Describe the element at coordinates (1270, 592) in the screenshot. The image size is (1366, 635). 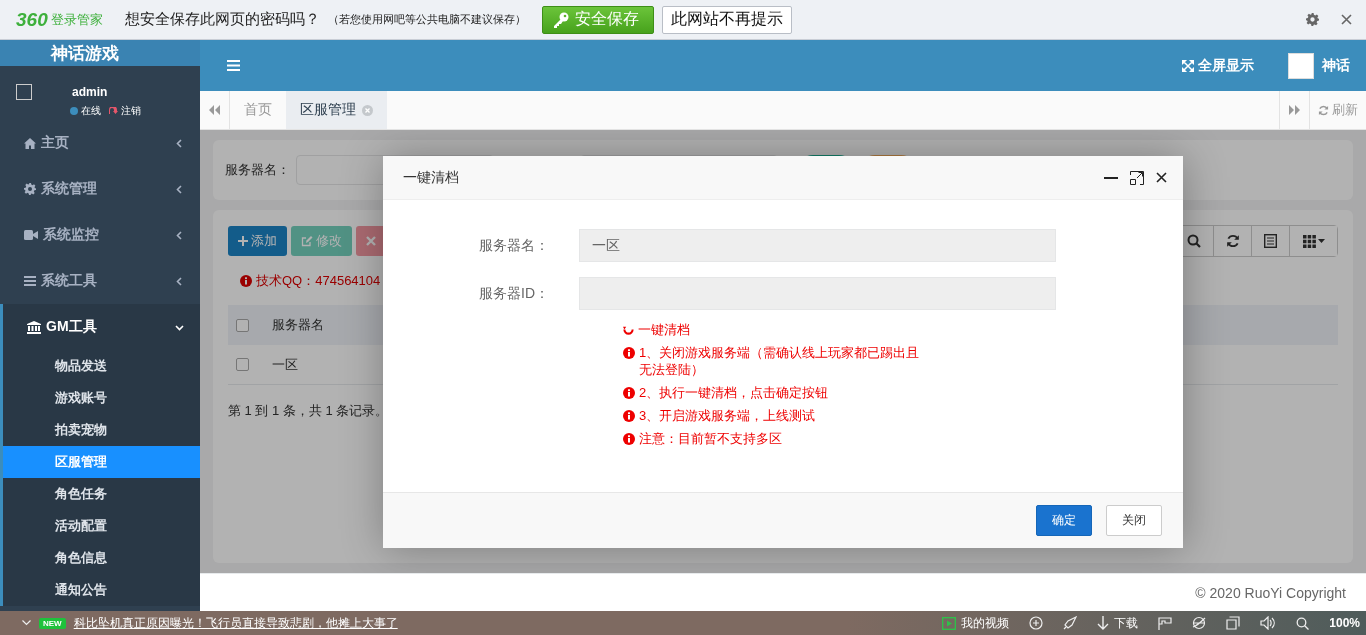
I see `copyright-text: © 2020 RuoYi Copyright` at that location.